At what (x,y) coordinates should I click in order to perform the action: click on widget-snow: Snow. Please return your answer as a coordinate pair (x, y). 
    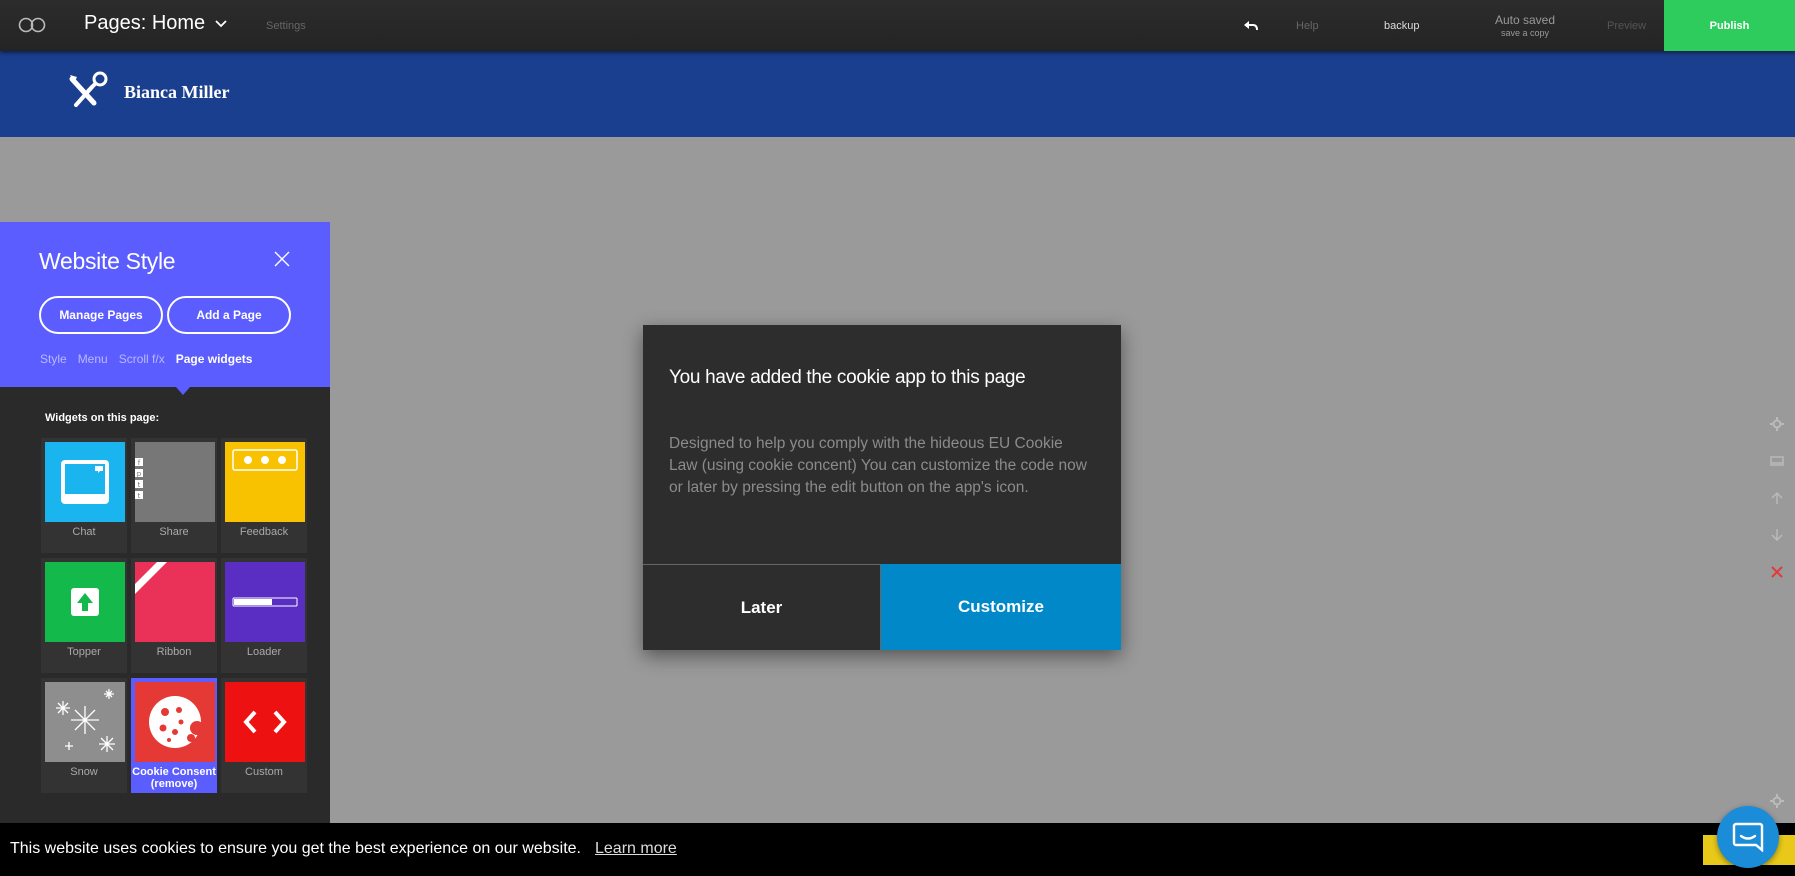
    Looking at the image, I should click on (84, 735).